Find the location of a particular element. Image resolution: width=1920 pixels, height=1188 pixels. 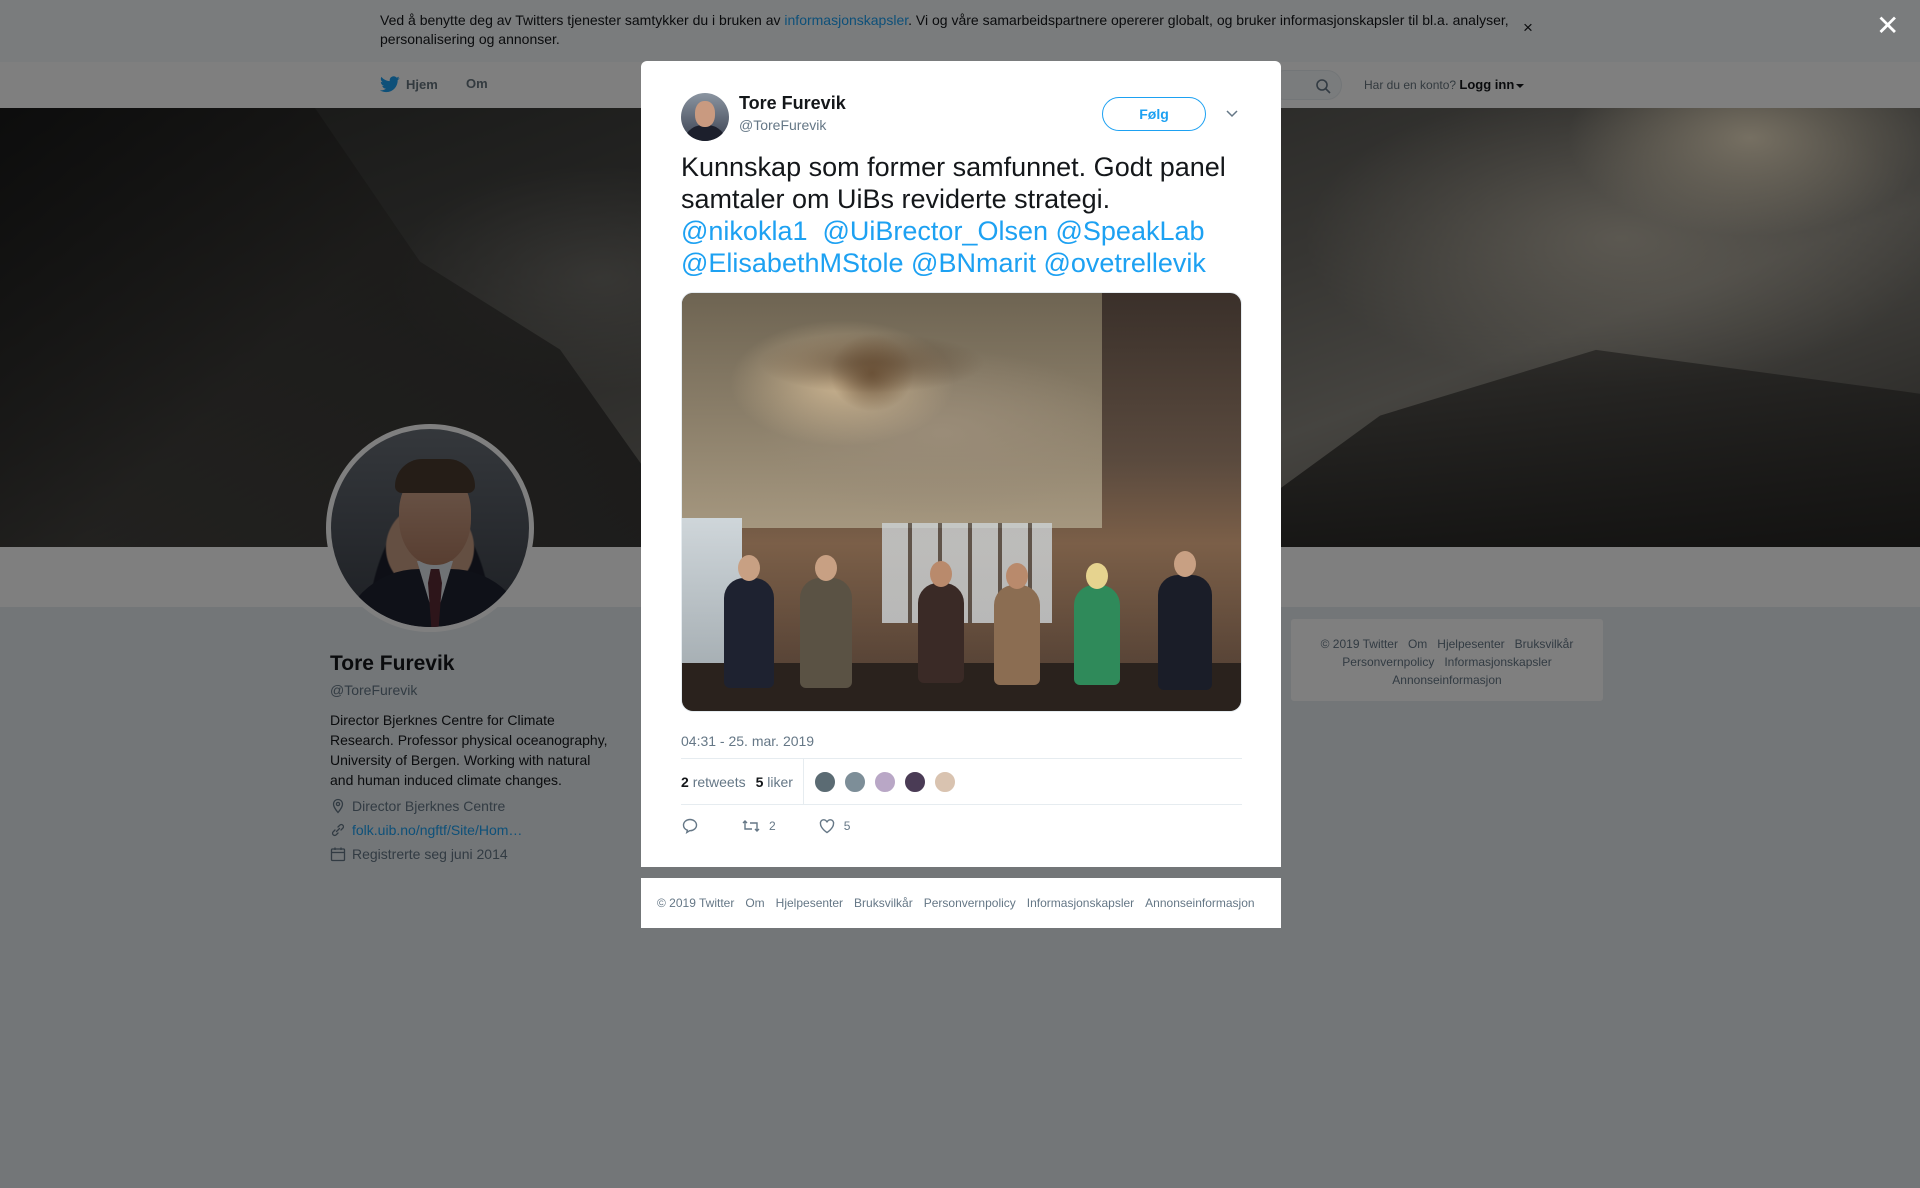

retweet-icon is located at coordinates (751, 826).